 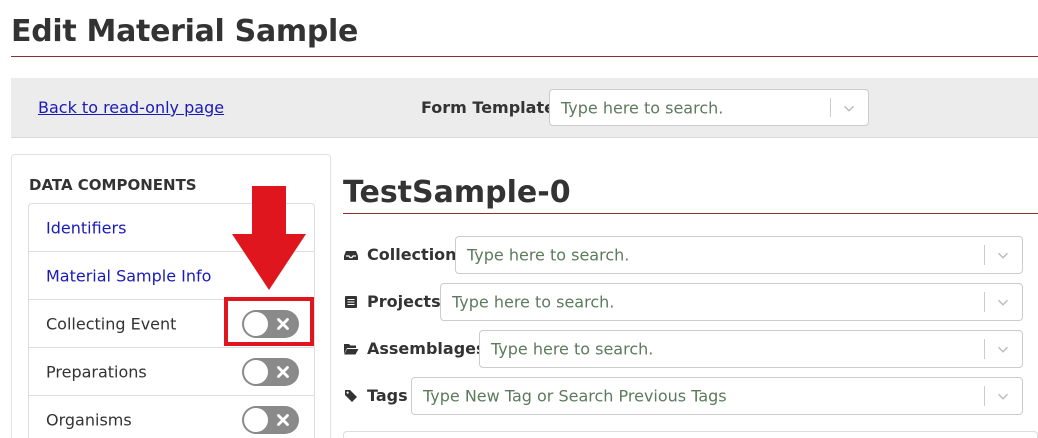 What do you see at coordinates (642, 107) in the screenshot?
I see `form-template-placeholder: Type here to search.` at bounding box center [642, 107].